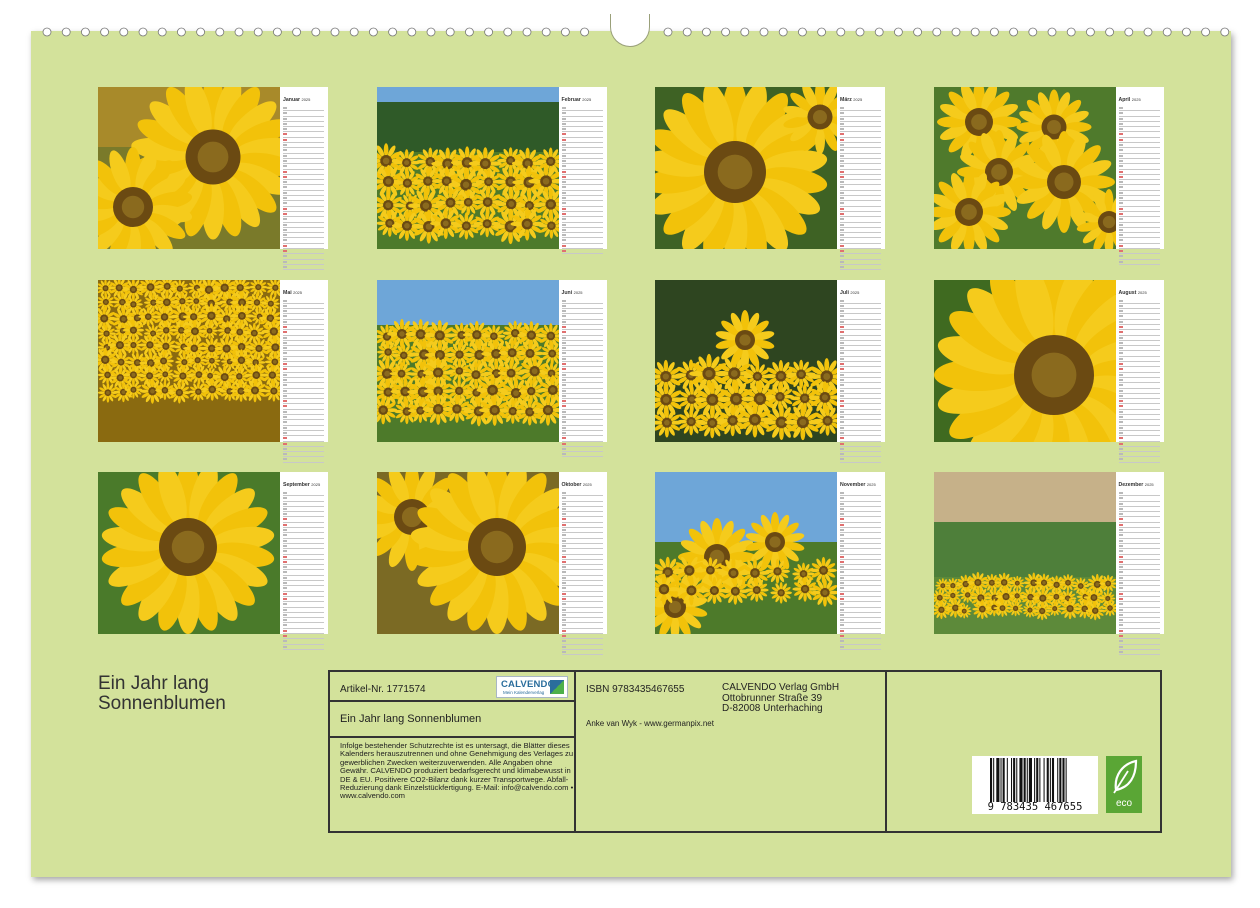 This screenshot has width=1260, height=908. I want to click on calendar-title: Ein Jahr lang Sonnenblumen, so click(162, 694).